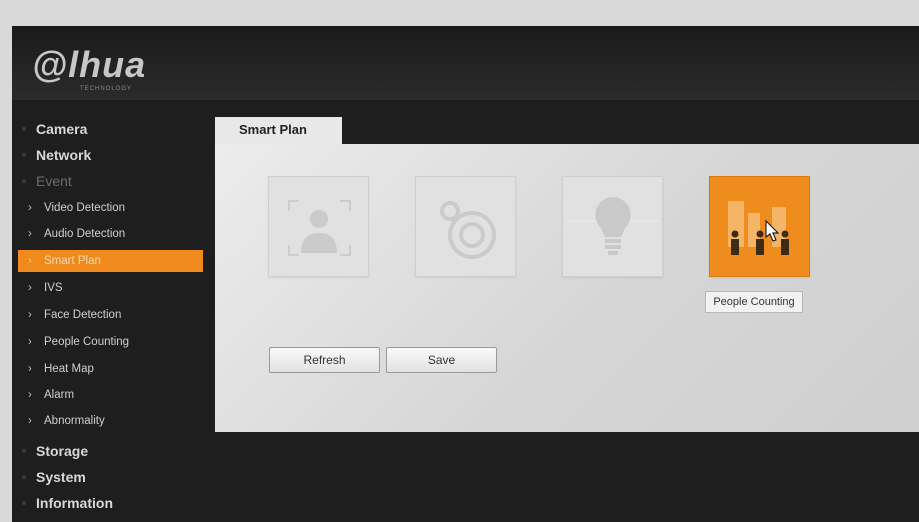 This screenshot has width=919, height=522. I want to click on sidebar-item-people-counting: › People Counting, so click(116, 342).